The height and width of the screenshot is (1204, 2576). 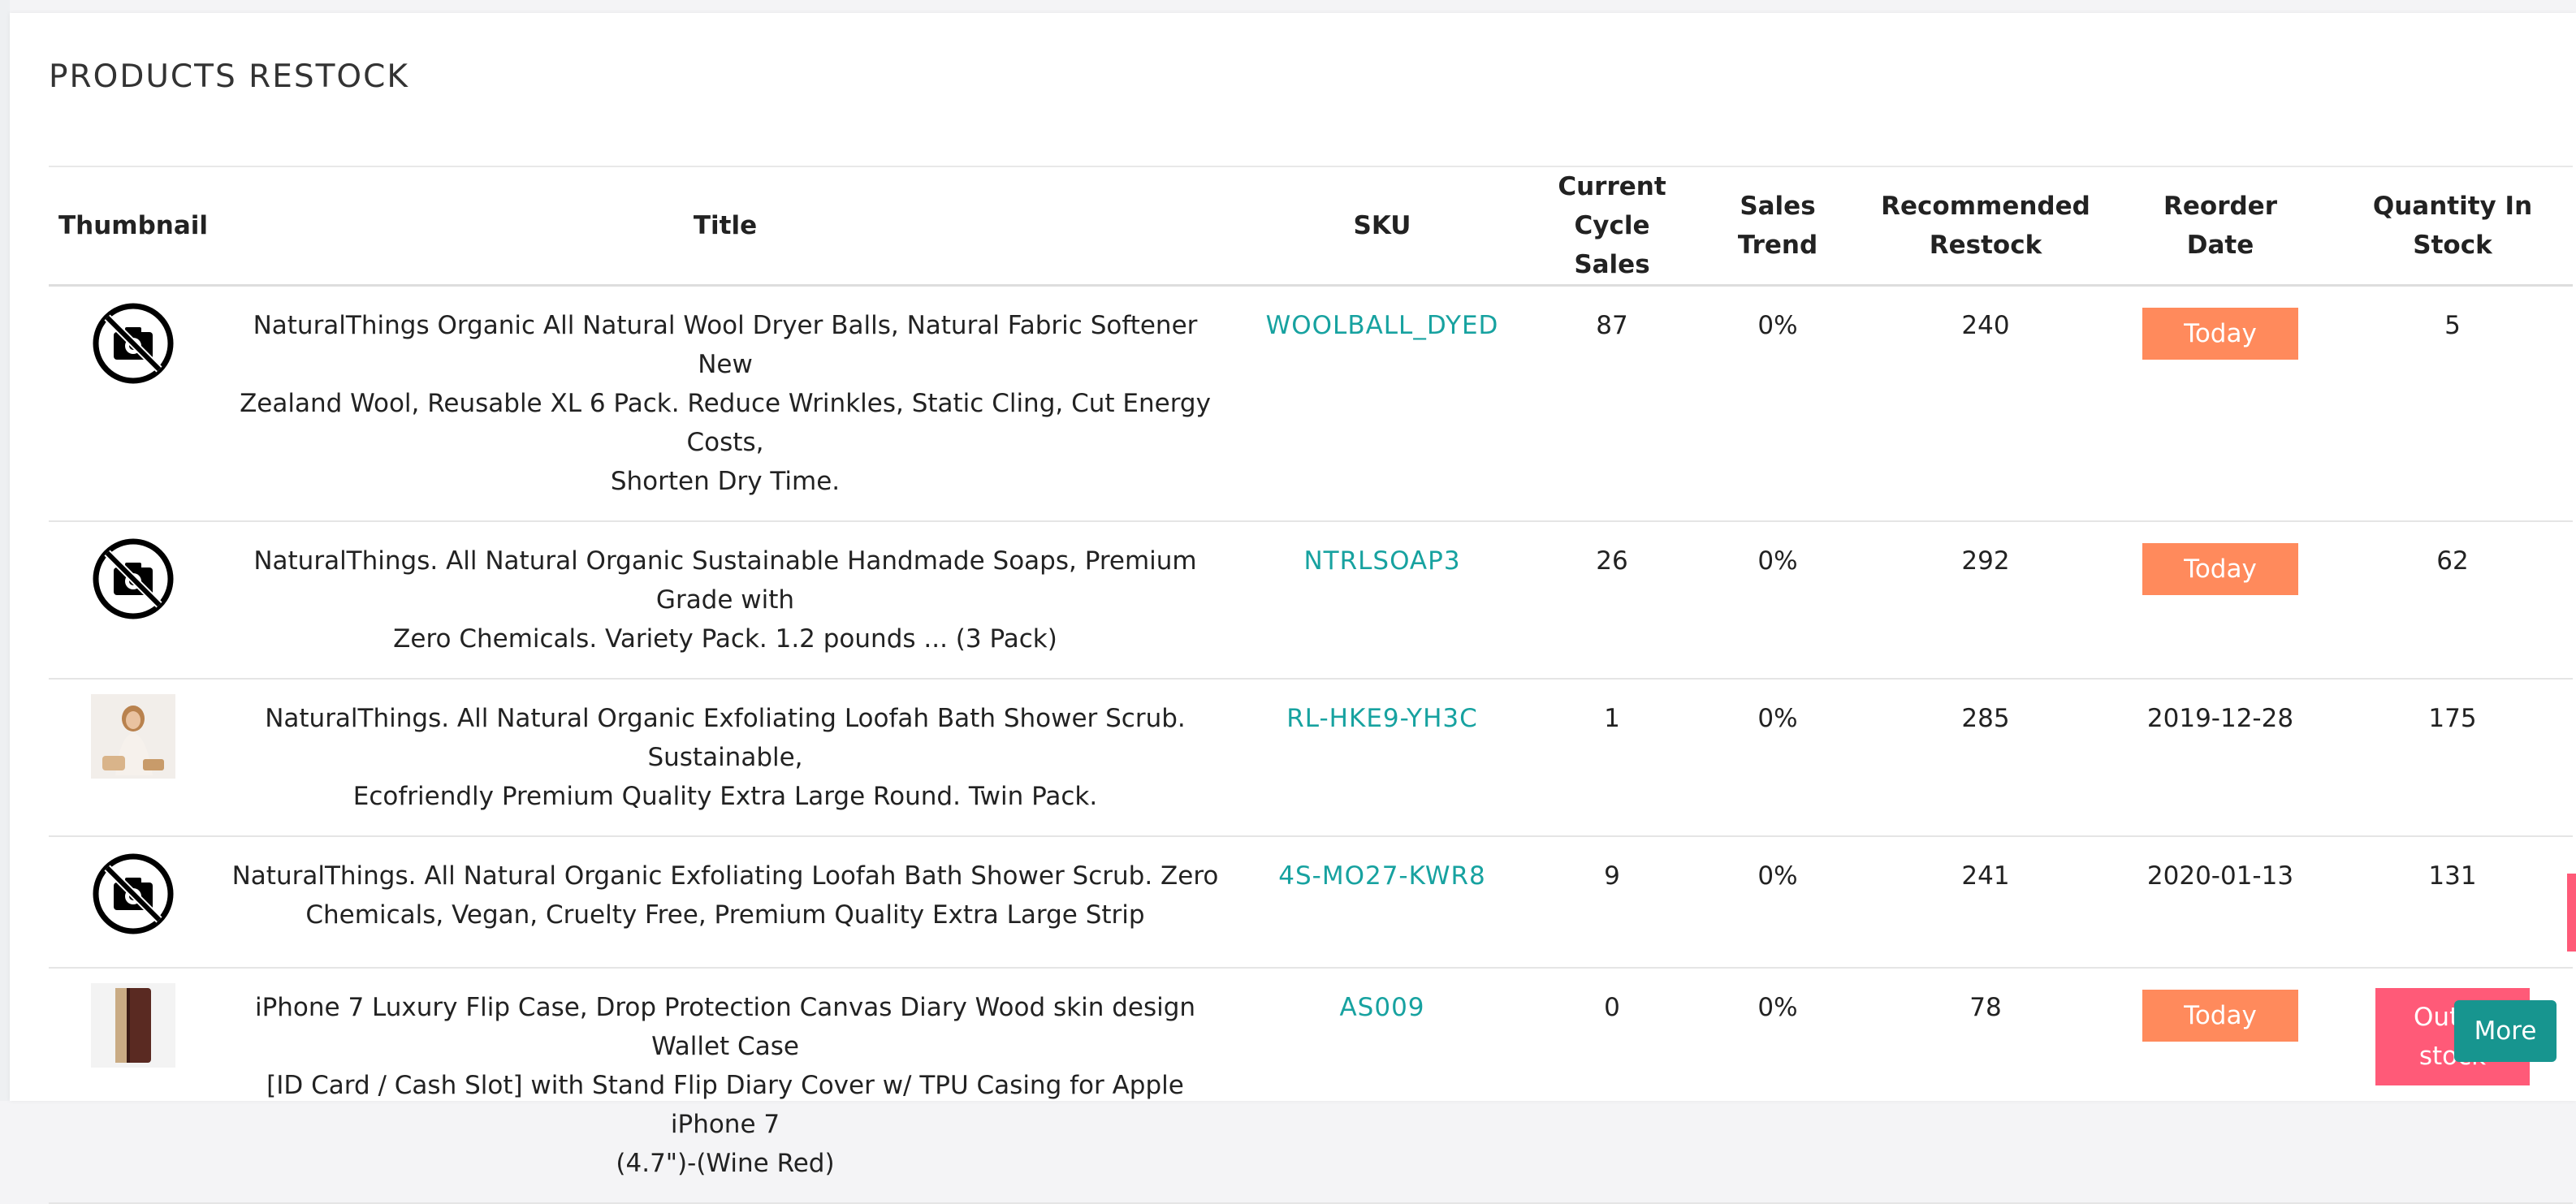 What do you see at coordinates (2453, 600) in the screenshot?
I see `quantity-in-stock: 62` at bounding box center [2453, 600].